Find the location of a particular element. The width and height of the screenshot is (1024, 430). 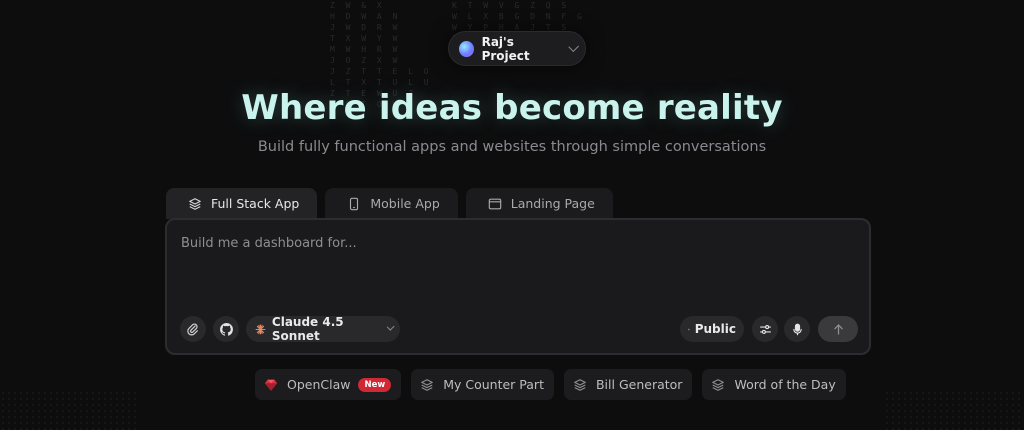

send-button is located at coordinates (838, 329).